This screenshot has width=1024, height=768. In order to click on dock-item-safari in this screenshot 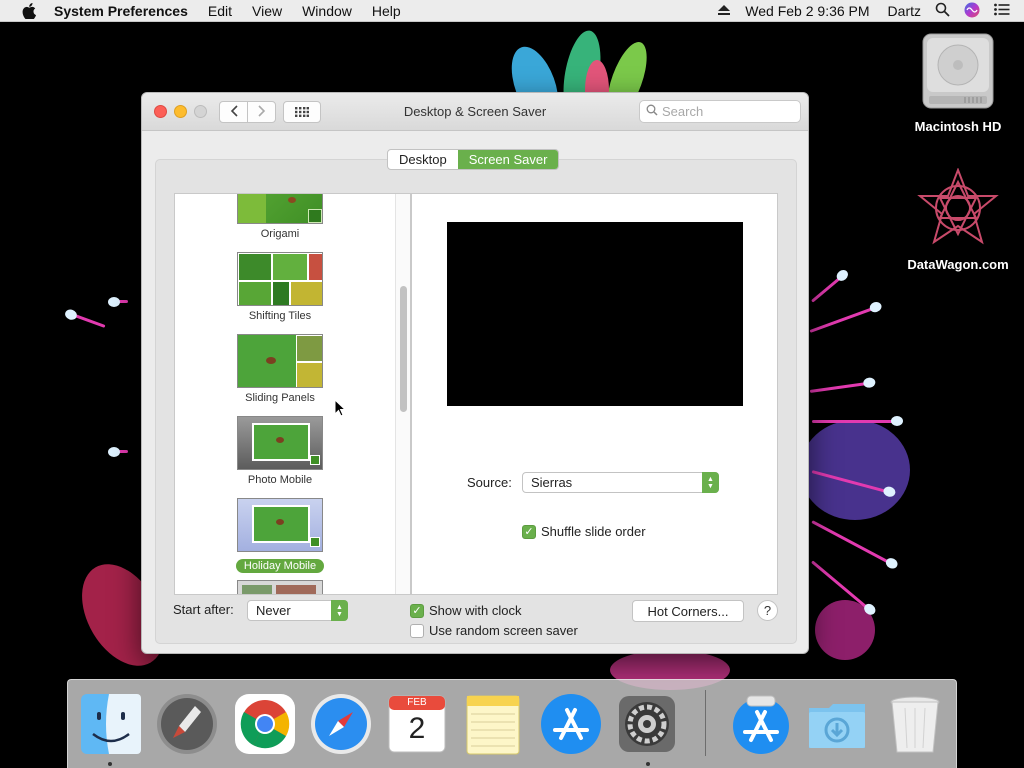, I will do `click(341, 724)`.